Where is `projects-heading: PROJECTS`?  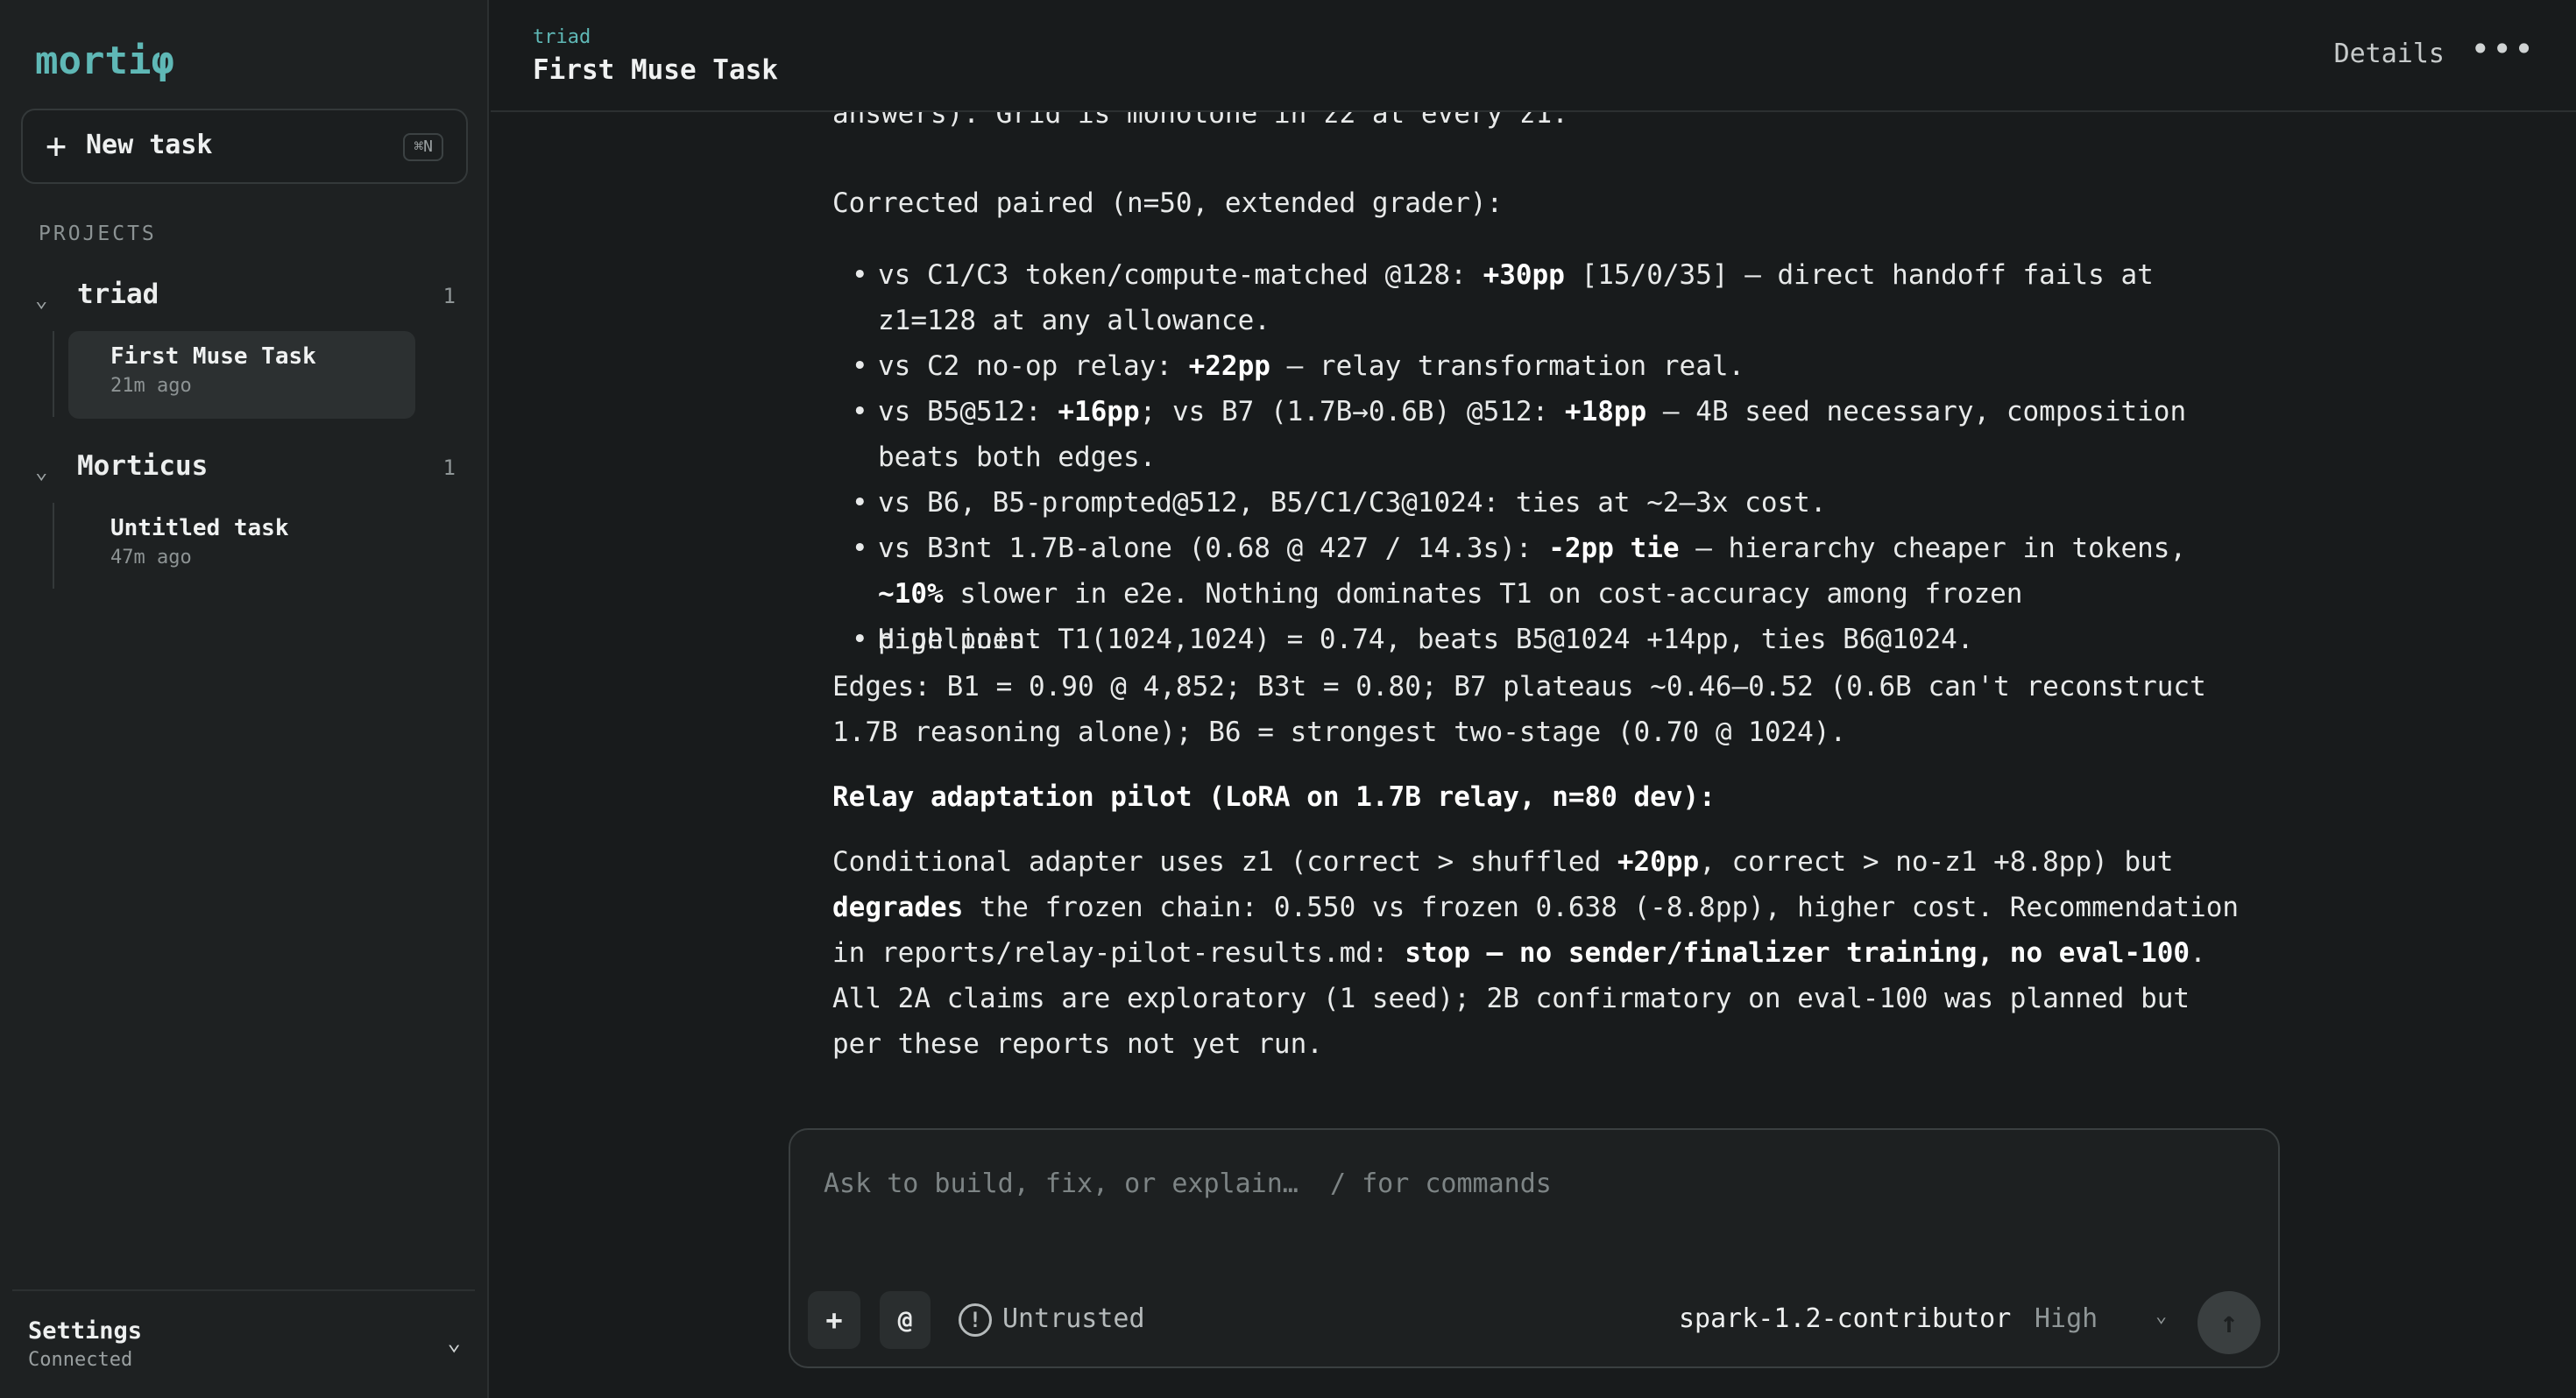
projects-heading: PROJECTS is located at coordinates (98, 233).